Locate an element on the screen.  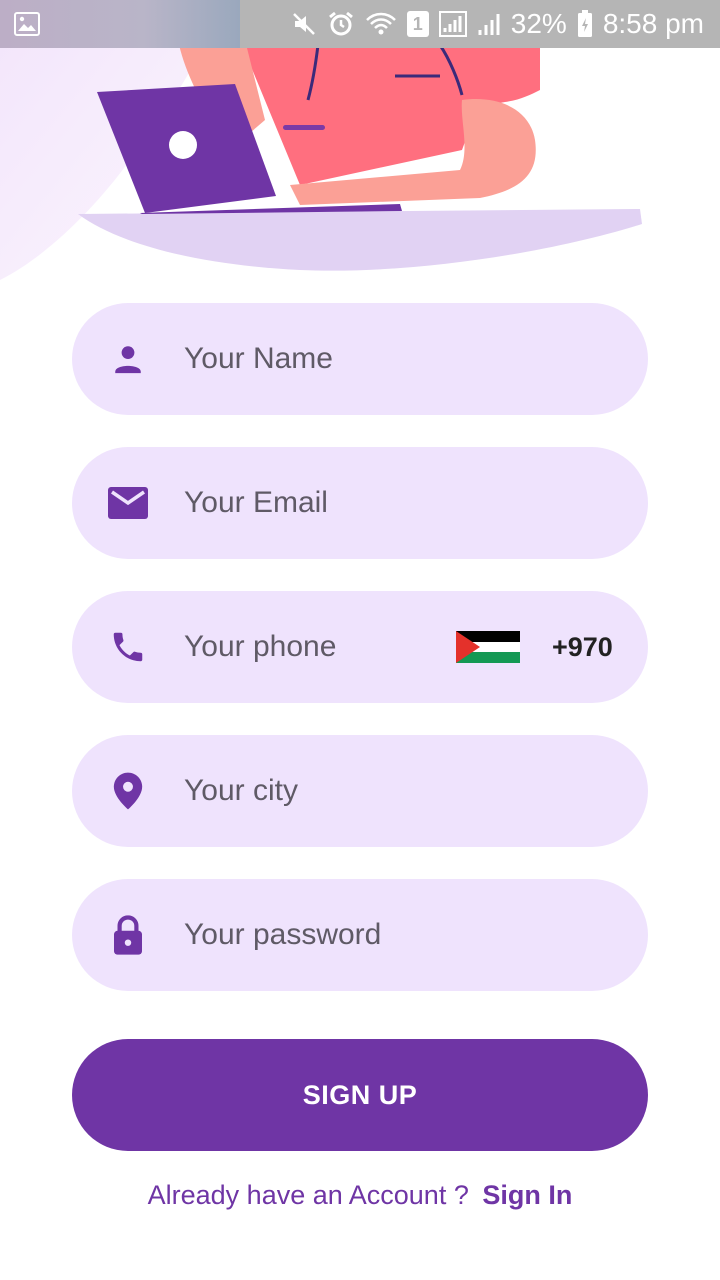
email-input is located at coordinates (334, 503).